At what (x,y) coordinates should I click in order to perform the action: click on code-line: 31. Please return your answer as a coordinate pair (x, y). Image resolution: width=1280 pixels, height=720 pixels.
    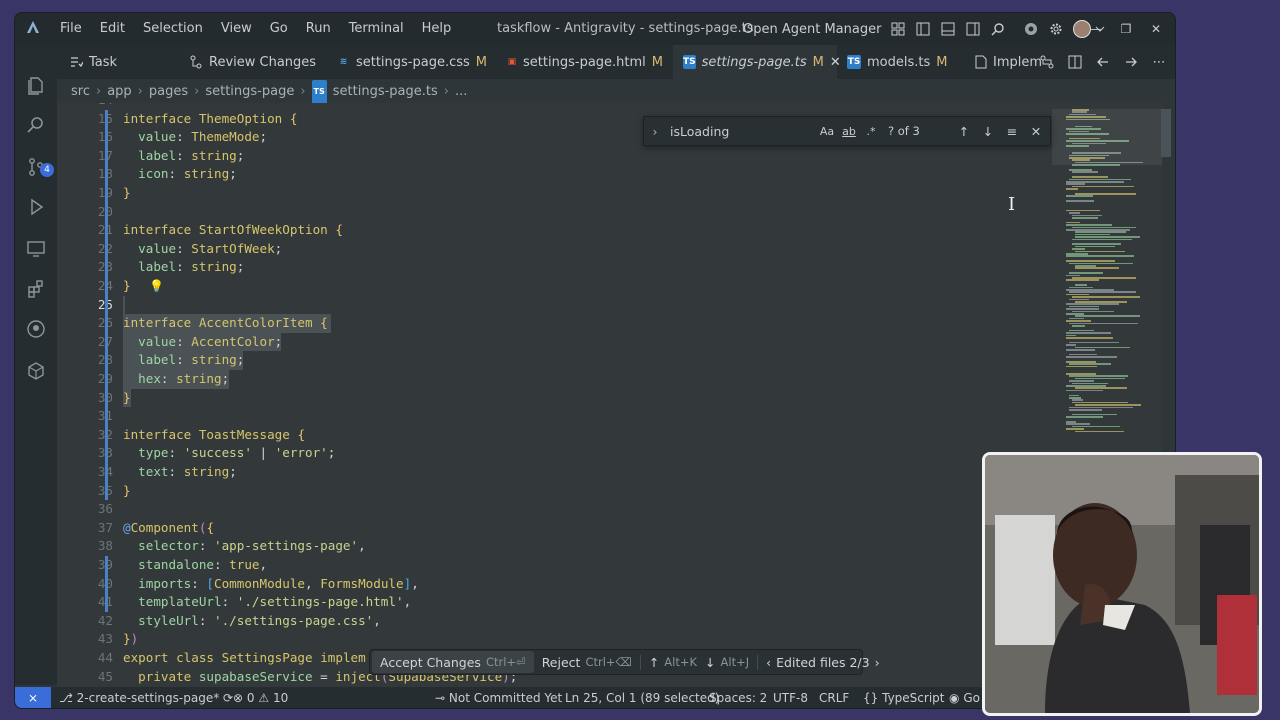
    Looking at the image, I should click on (554, 416).